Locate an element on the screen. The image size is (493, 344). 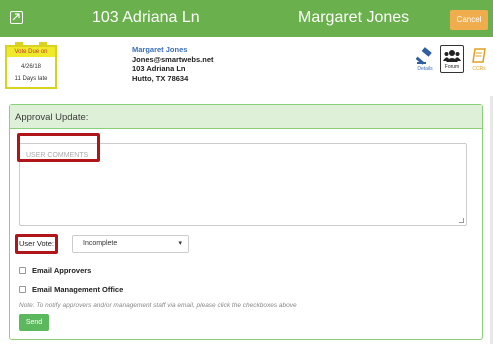
ccrs-button: CCRs is located at coordinates (479, 58).